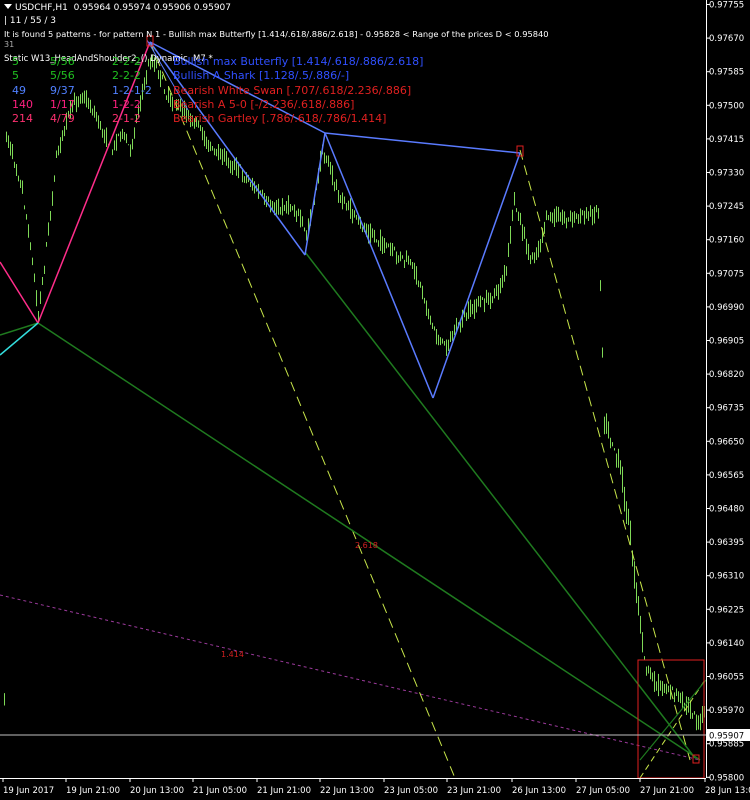  What do you see at coordinates (284, 791) in the screenshot?
I see `time-tick-label: 21 Jun 21:00` at bounding box center [284, 791].